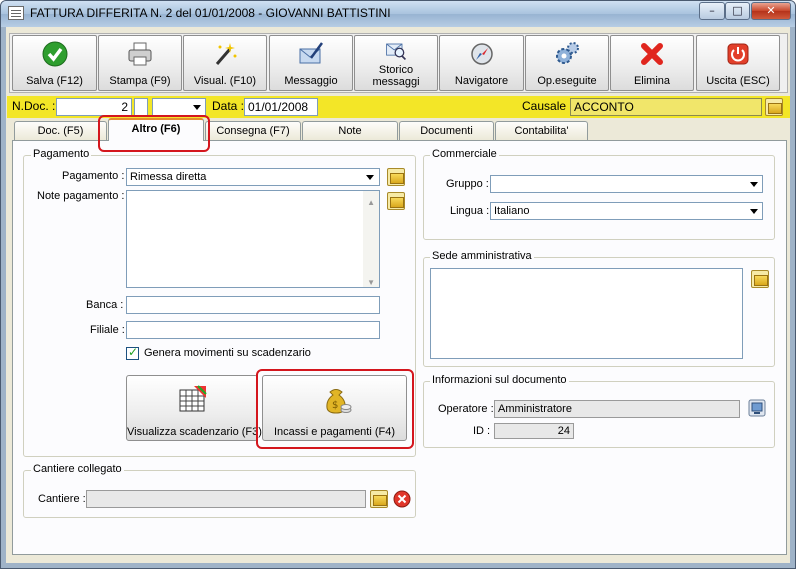 The height and width of the screenshot is (569, 796). Describe the element at coordinates (402, 499) in the screenshot. I see `clear-icon` at that location.